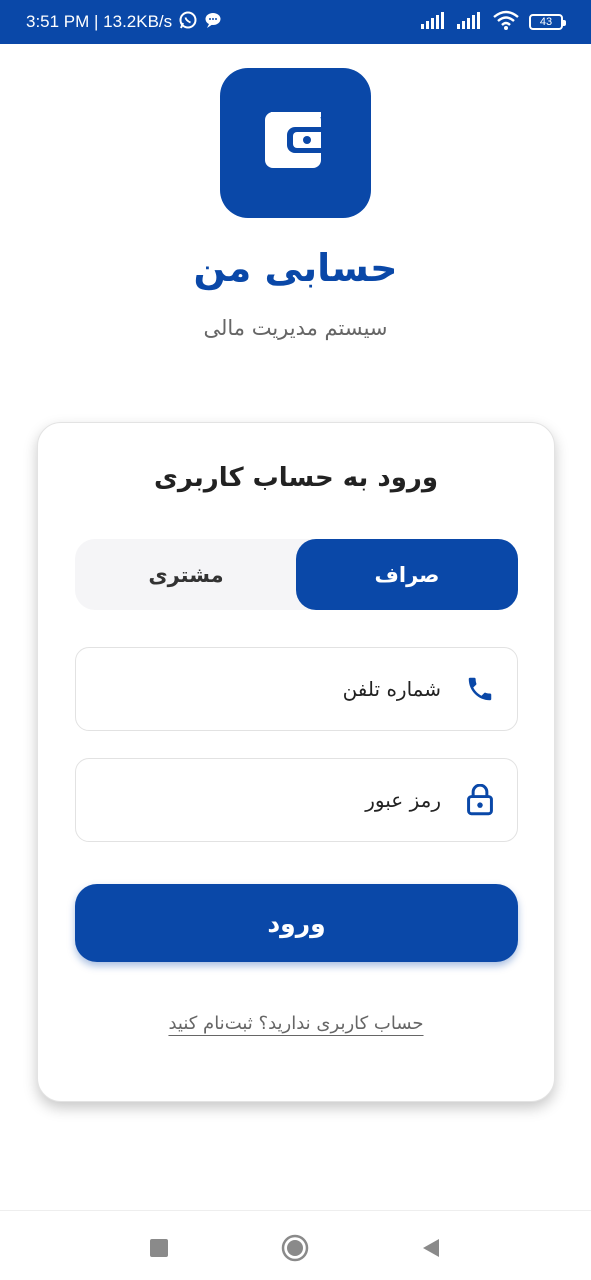 This screenshot has height=1280, width=591. Describe the element at coordinates (186, 574) in the screenshot. I see `tab-customer: مشتری` at that location.